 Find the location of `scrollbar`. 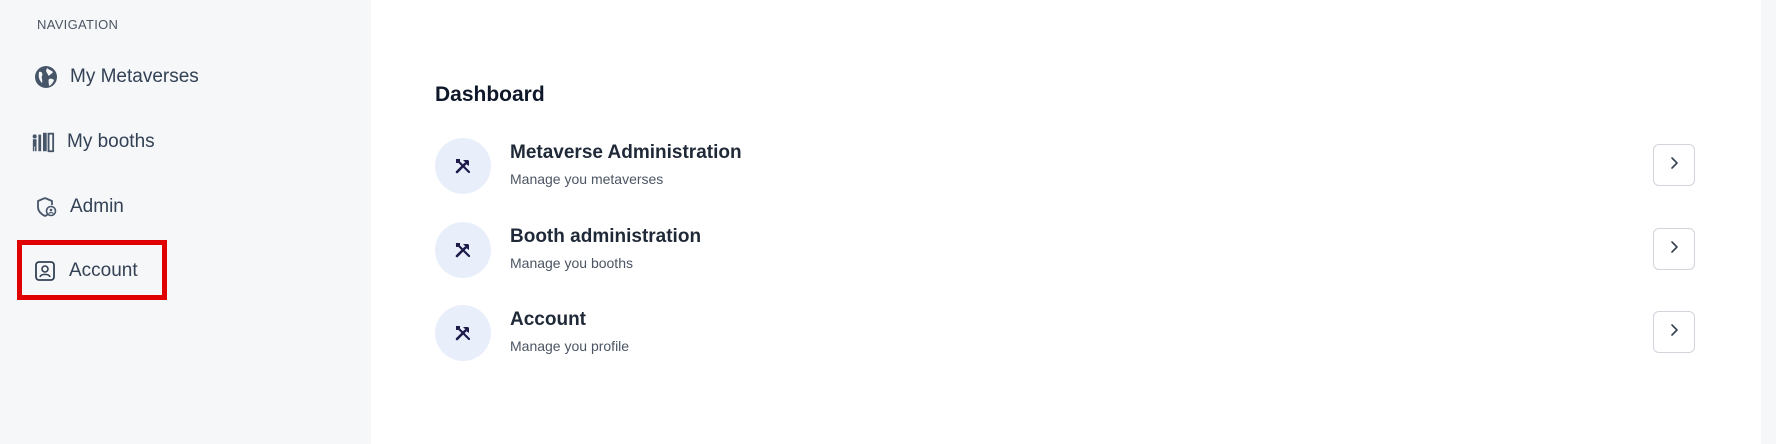

scrollbar is located at coordinates (1768, 222).